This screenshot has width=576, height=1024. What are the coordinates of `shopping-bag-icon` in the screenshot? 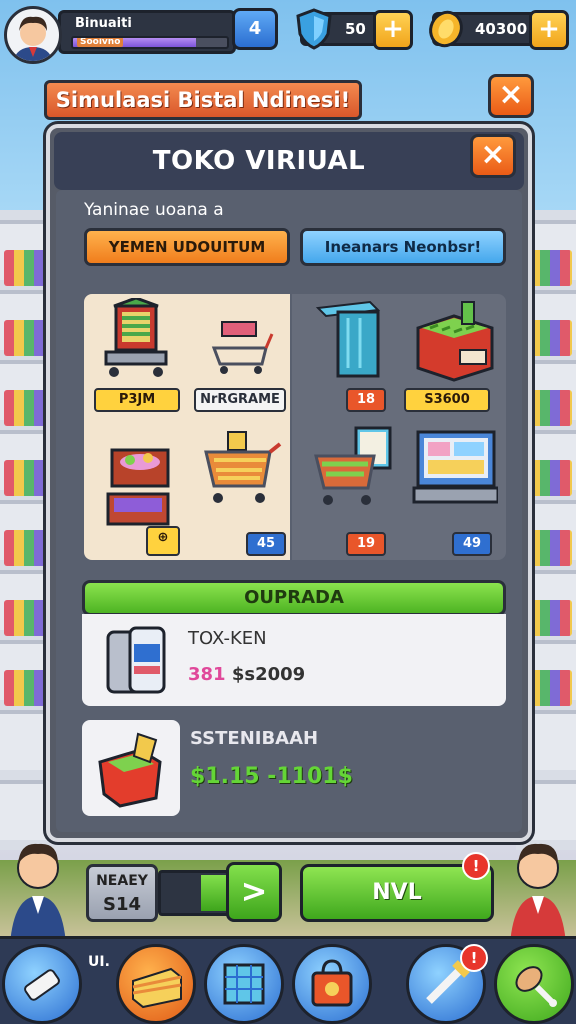 It's located at (332, 983).